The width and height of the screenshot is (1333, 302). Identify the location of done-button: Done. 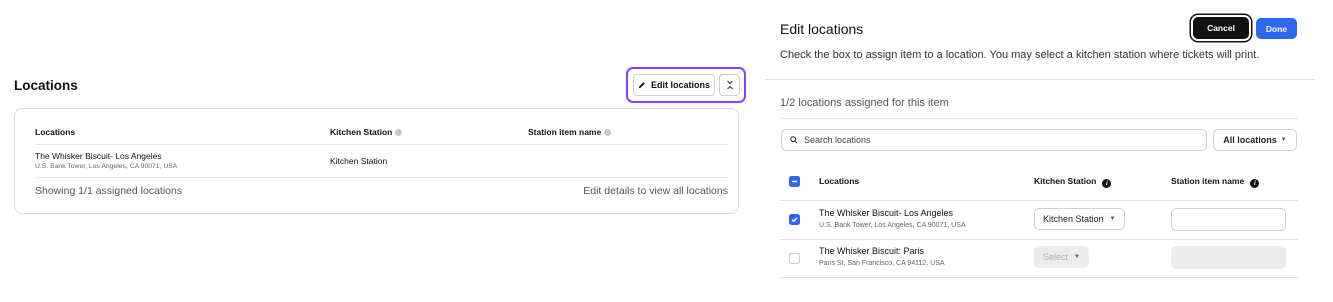
(1276, 28).